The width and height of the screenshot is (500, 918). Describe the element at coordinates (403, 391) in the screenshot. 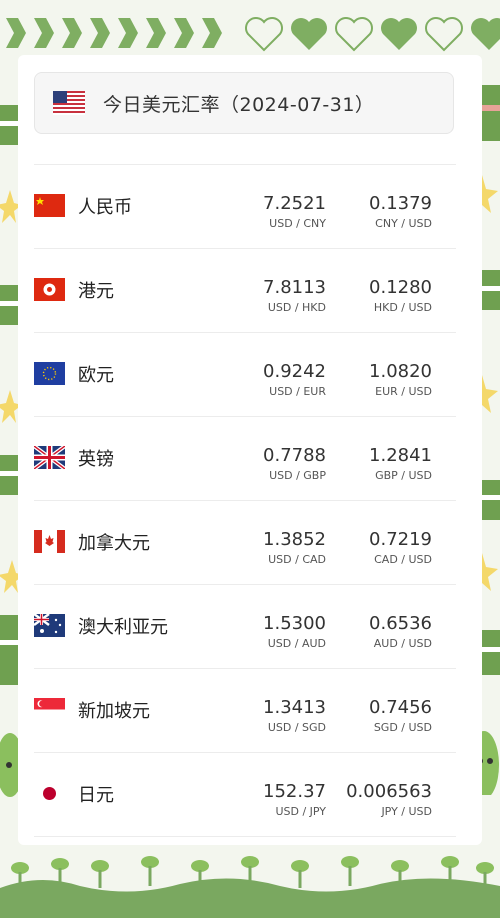

I see `inverse-rate-unit: EUR / USD` at that location.